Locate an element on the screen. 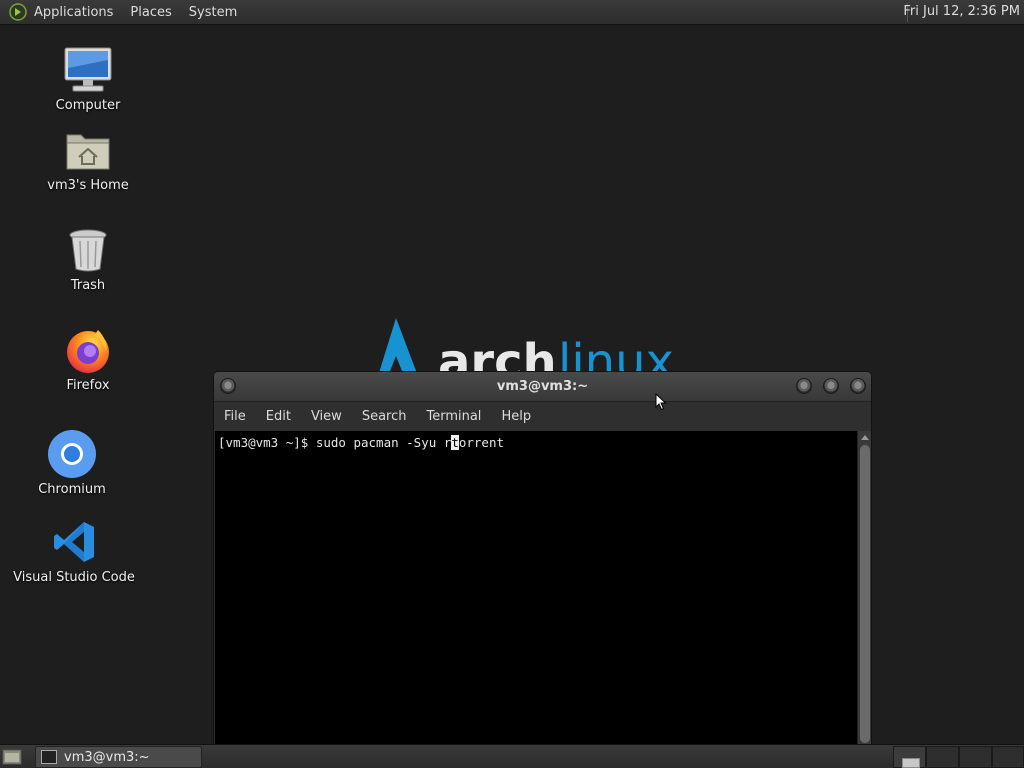  chromium-icon is located at coordinates (72, 454).